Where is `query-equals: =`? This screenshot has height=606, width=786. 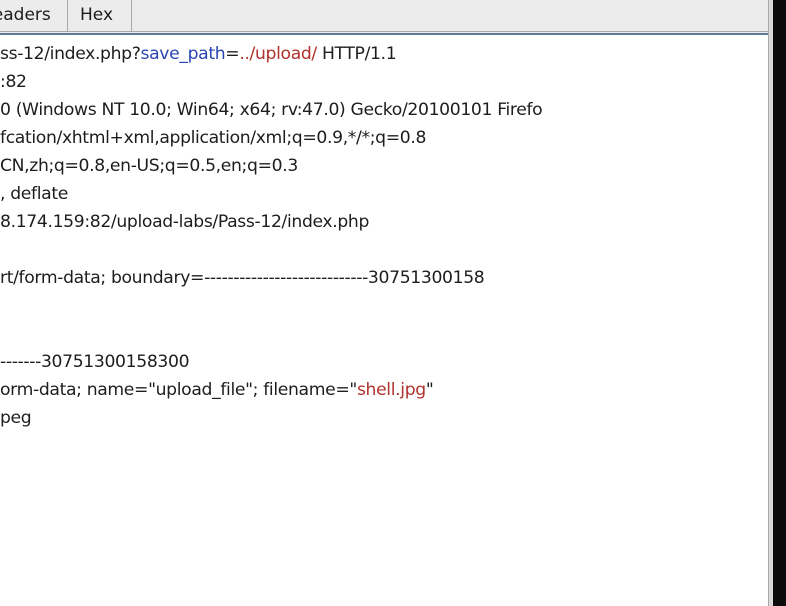 query-equals: = is located at coordinates (232, 54).